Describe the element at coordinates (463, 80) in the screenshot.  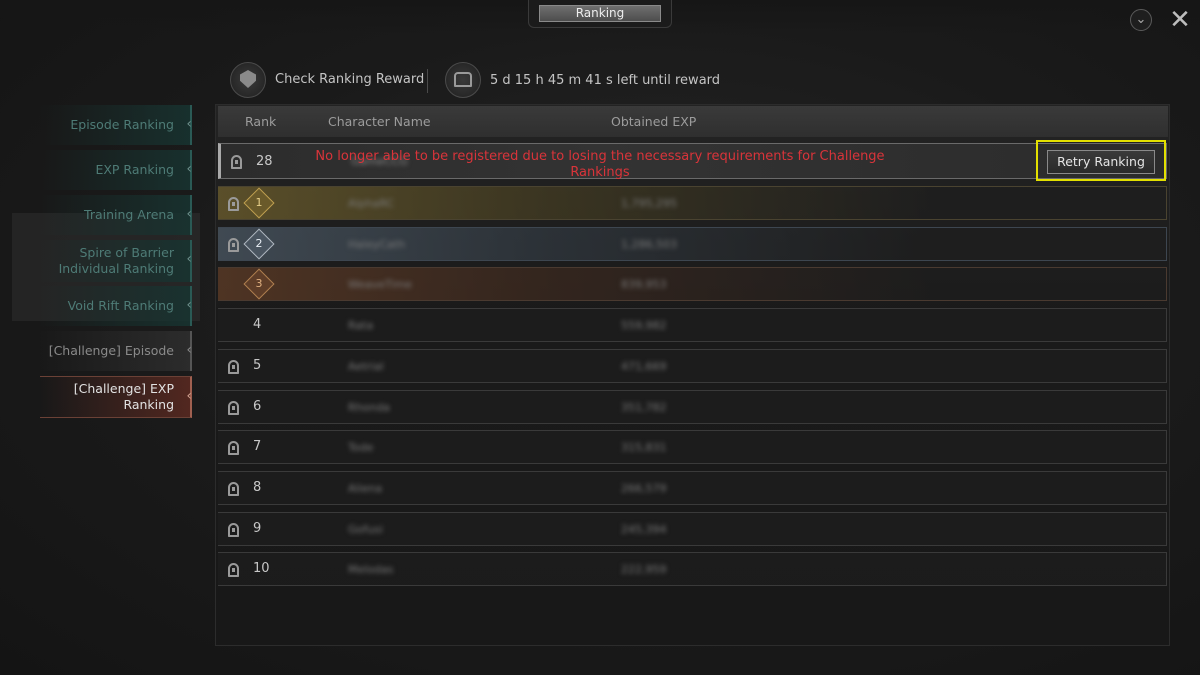
I see `chest-icon` at that location.